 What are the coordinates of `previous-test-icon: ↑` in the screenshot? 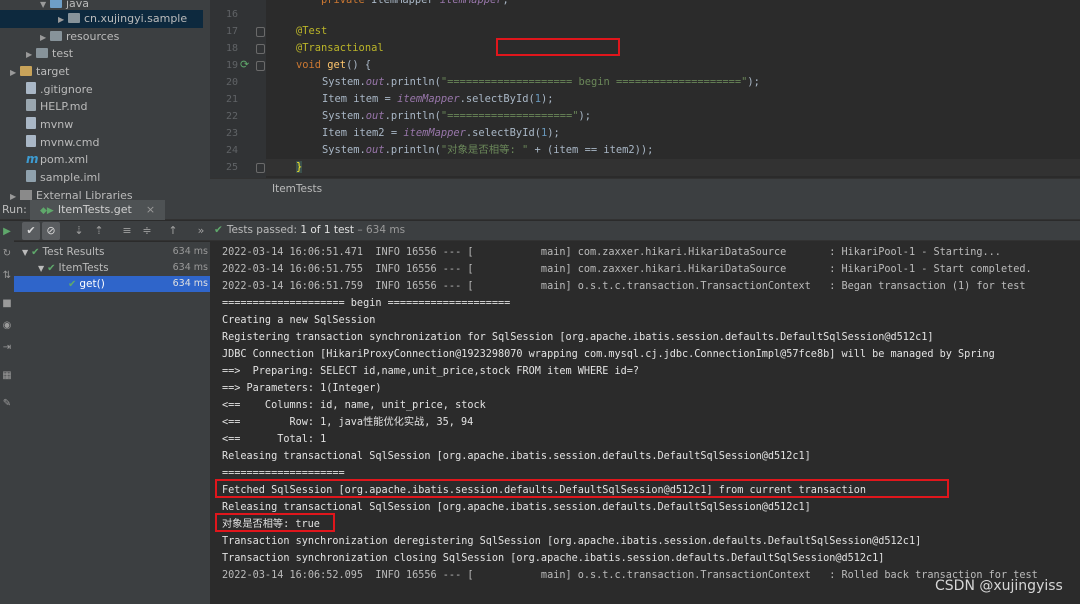 It's located at (173, 231).